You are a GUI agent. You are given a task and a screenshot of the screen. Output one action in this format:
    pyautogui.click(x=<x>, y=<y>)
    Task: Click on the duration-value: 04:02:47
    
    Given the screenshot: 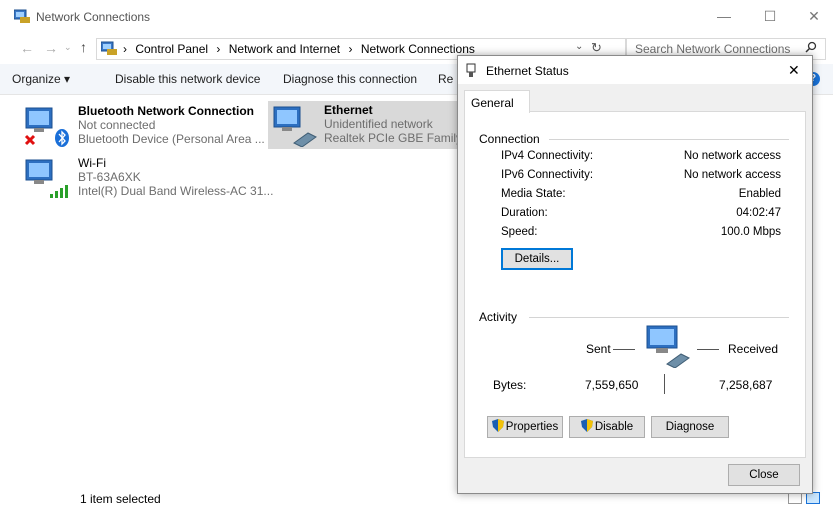 What is the action you would take?
    pyautogui.click(x=758, y=213)
    